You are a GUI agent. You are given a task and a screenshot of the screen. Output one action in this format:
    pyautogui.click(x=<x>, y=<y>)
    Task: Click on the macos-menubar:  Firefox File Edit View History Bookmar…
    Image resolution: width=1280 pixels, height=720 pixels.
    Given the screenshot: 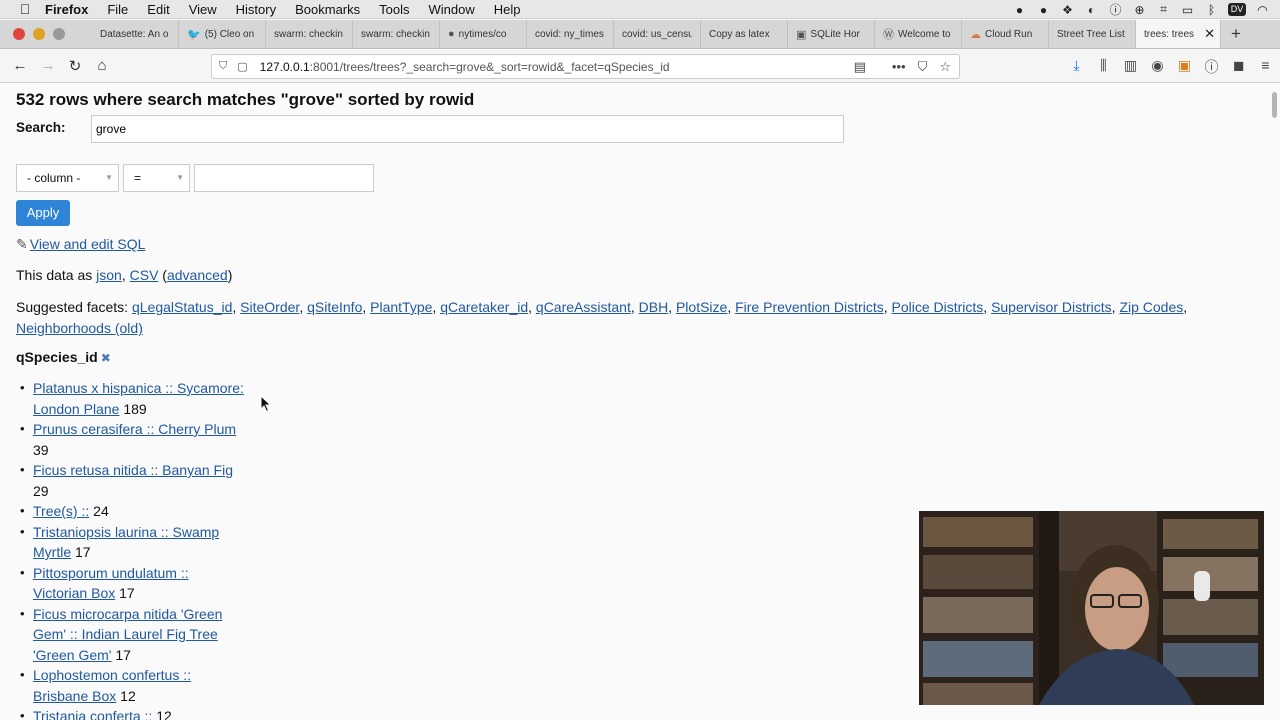 What is the action you would take?
    pyautogui.click(x=640, y=9)
    